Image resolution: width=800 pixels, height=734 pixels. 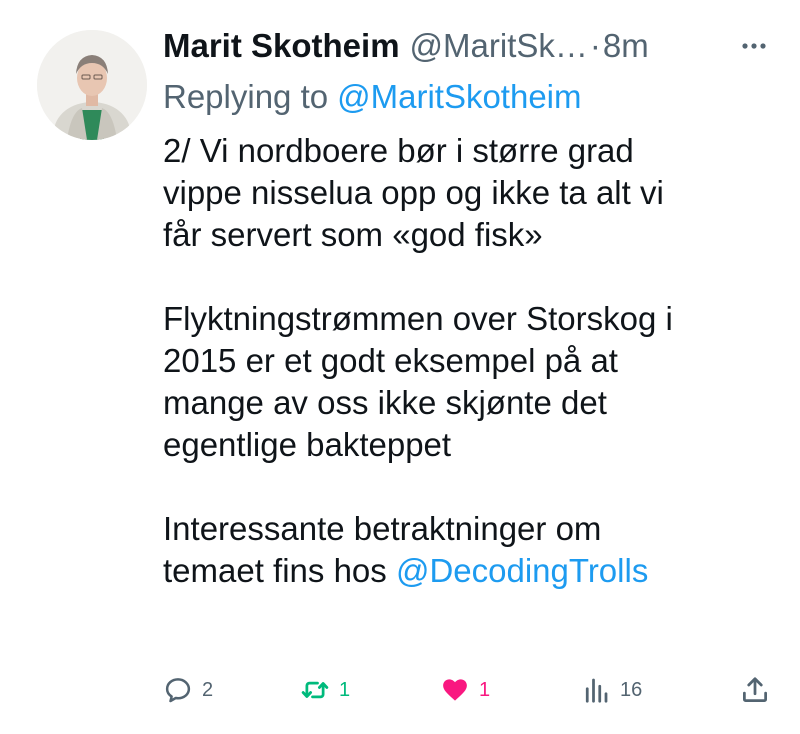 What do you see at coordinates (455, 690) in the screenshot?
I see `heart-filled-icon` at bounding box center [455, 690].